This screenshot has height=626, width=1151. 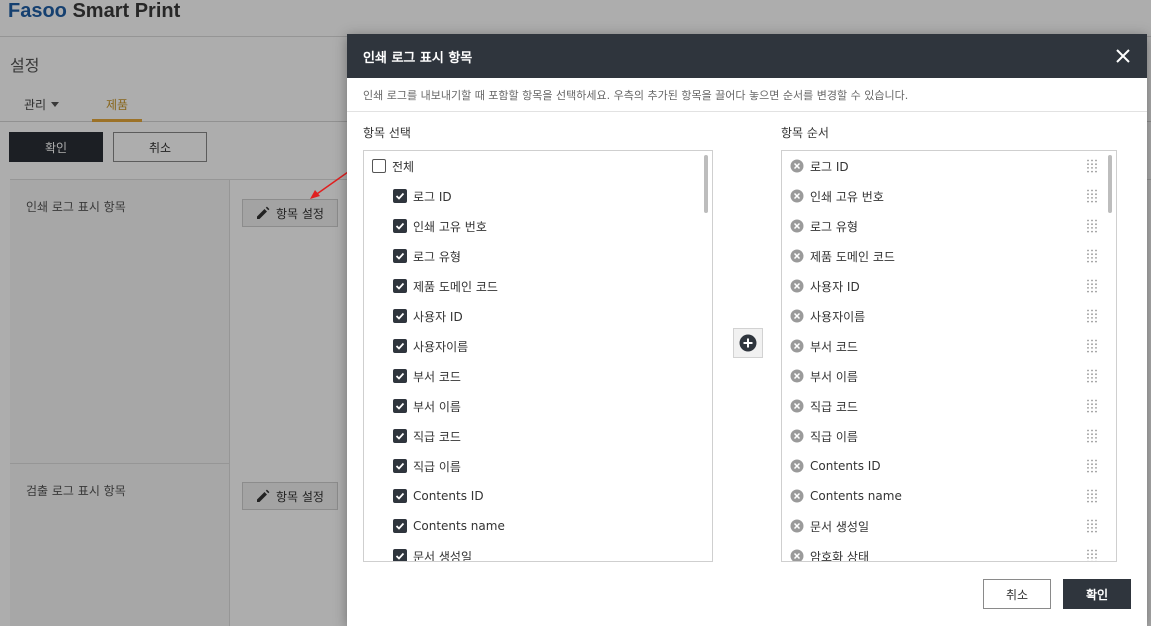 I want to click on order-item-label: 로그 ID, so click(x=829, y=166).